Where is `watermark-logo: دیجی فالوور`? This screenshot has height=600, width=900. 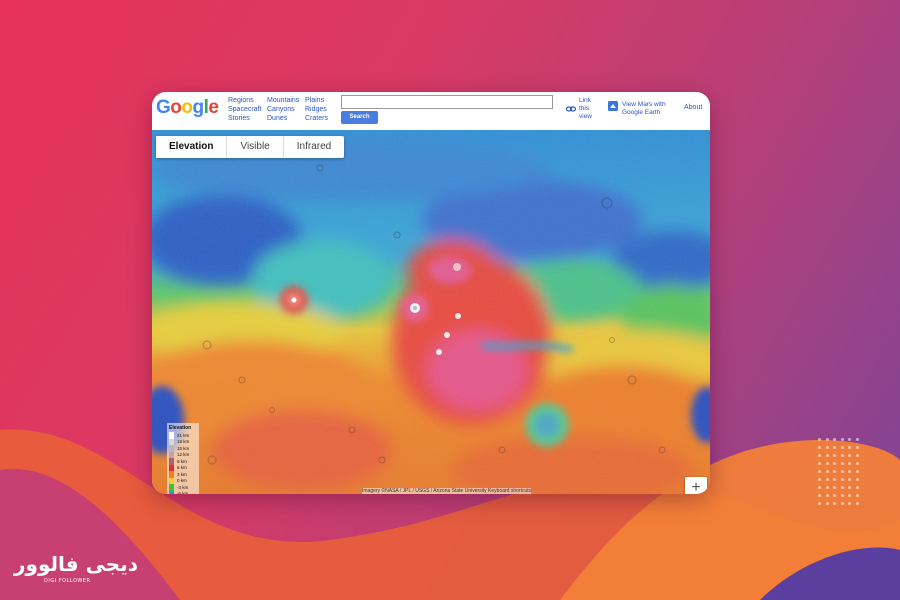
watermark-logo: دیجی فالوور is located at coordinates (76, 564).